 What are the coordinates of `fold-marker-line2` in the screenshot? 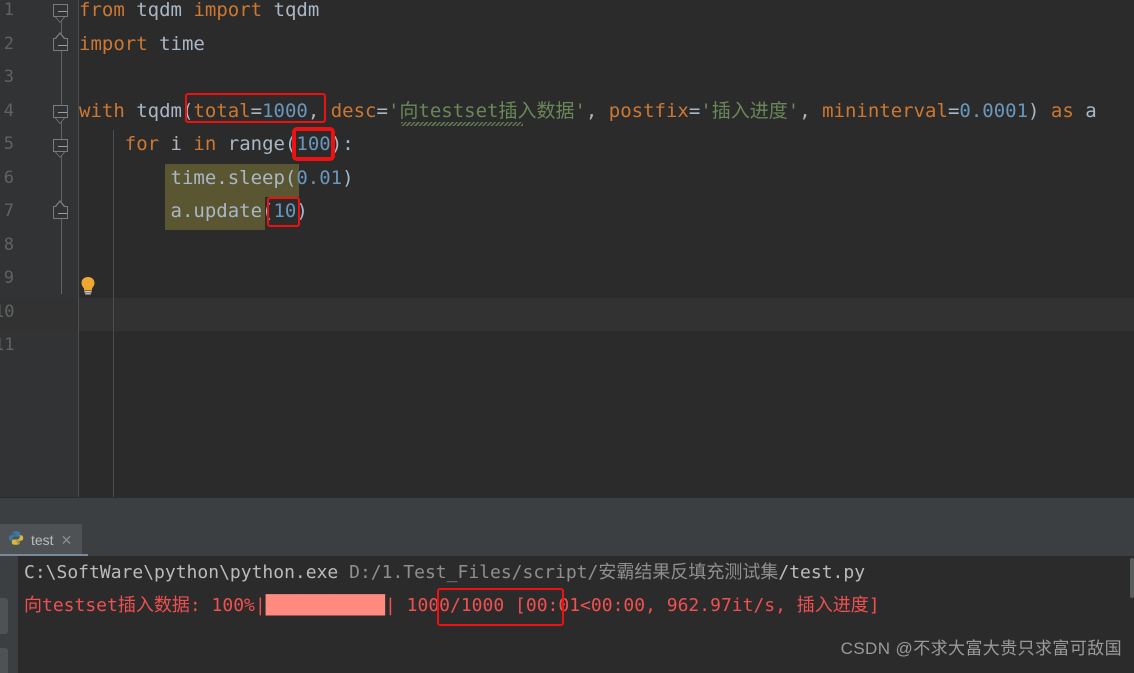 It's located at (61, 42).